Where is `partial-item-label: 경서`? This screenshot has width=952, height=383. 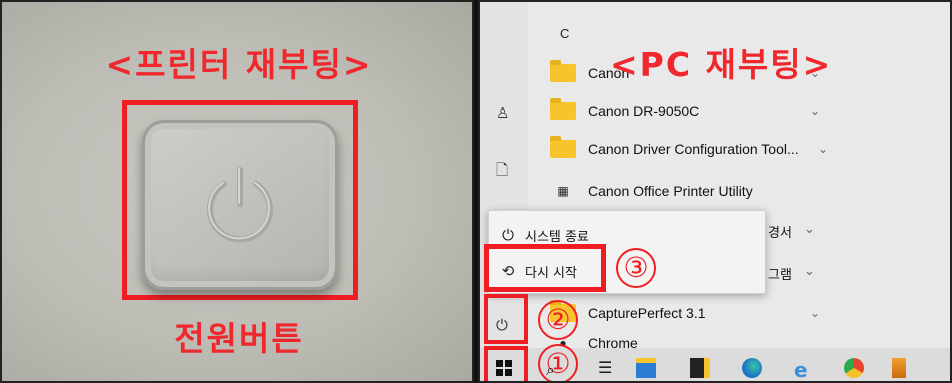 partial-item-label: 경서 is located at coordinates (780, 231).